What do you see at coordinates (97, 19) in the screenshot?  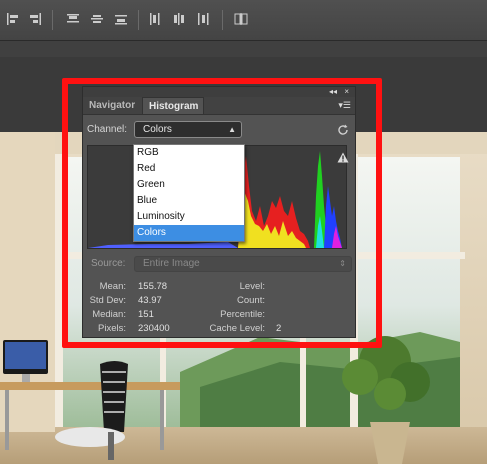 I see `distribute-vcenter-icon` at bounding box center [97, 19].